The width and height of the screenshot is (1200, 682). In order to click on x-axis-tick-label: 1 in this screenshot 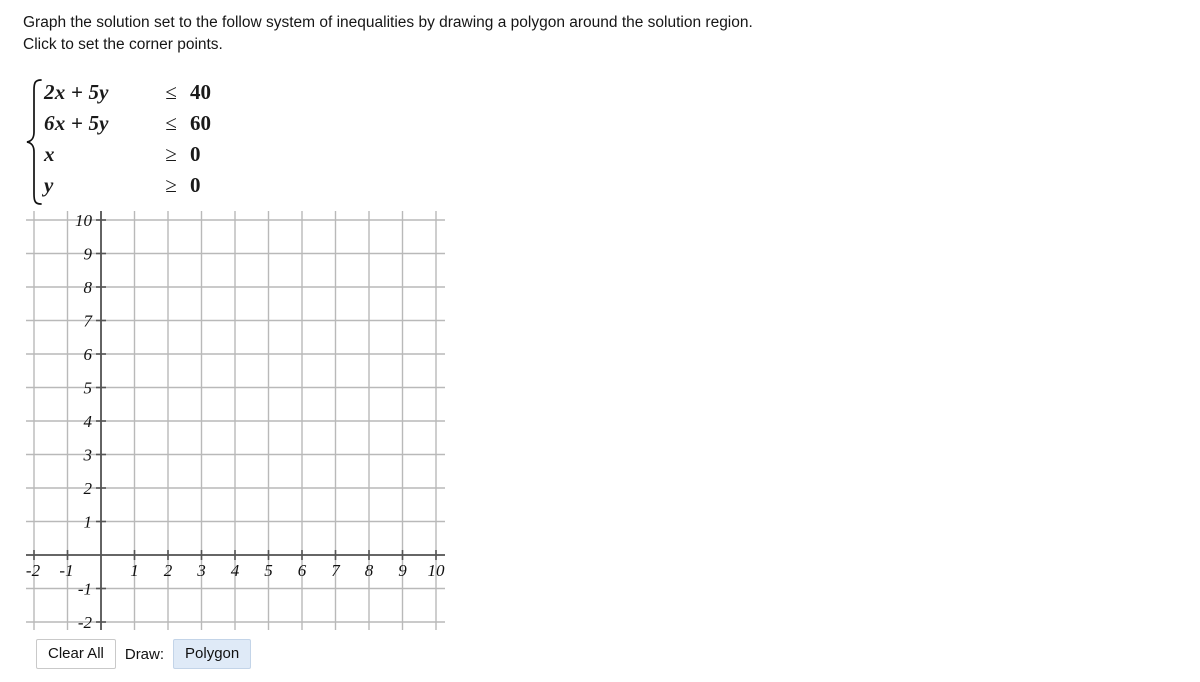, I will do `click(134, 570)`.